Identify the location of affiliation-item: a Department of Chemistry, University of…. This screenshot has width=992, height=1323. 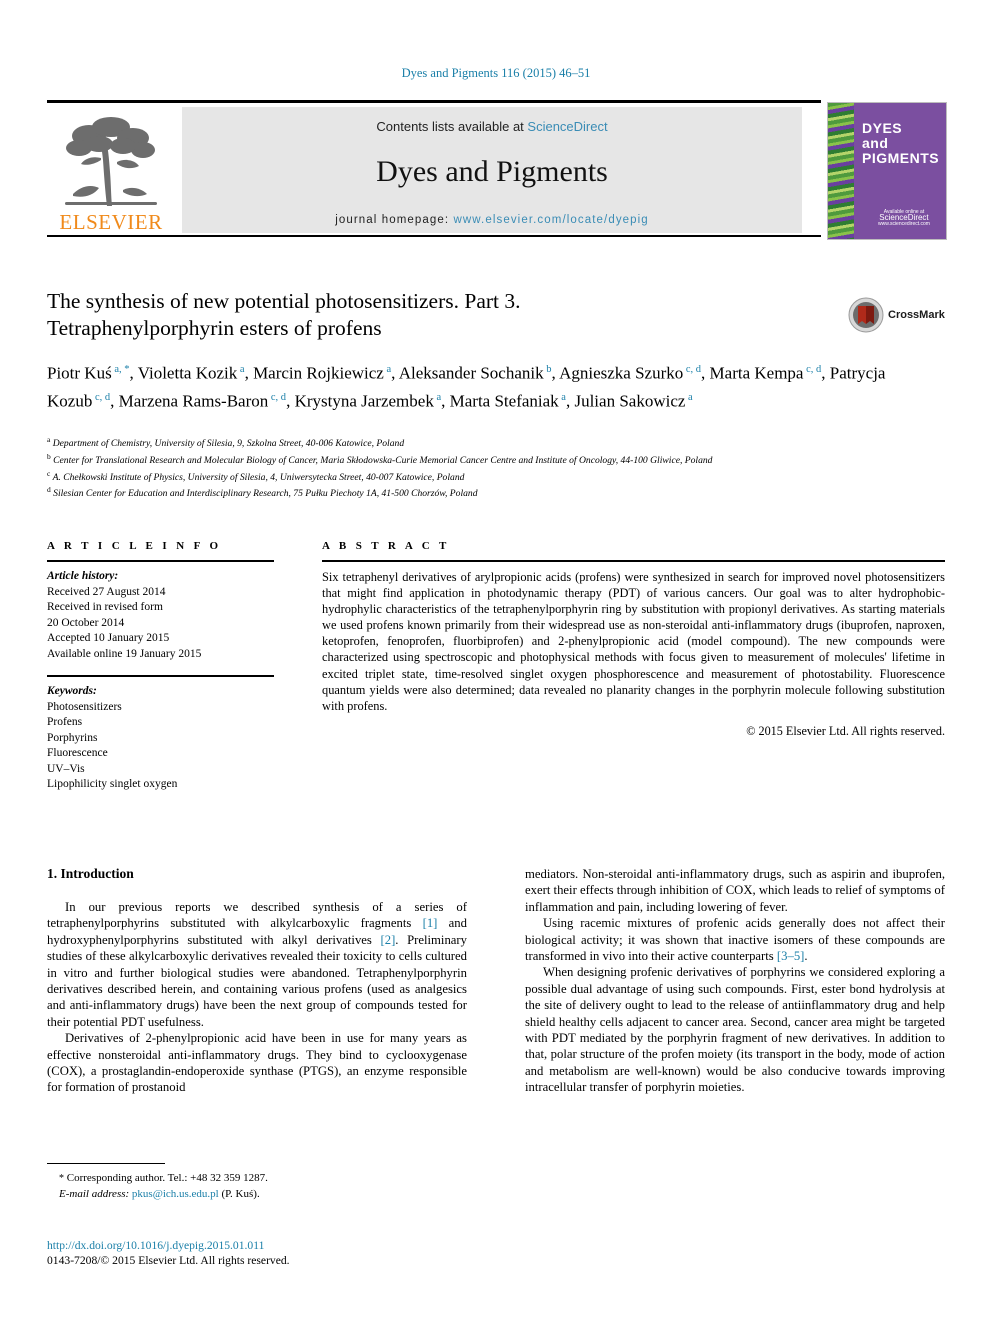
(492, 442).